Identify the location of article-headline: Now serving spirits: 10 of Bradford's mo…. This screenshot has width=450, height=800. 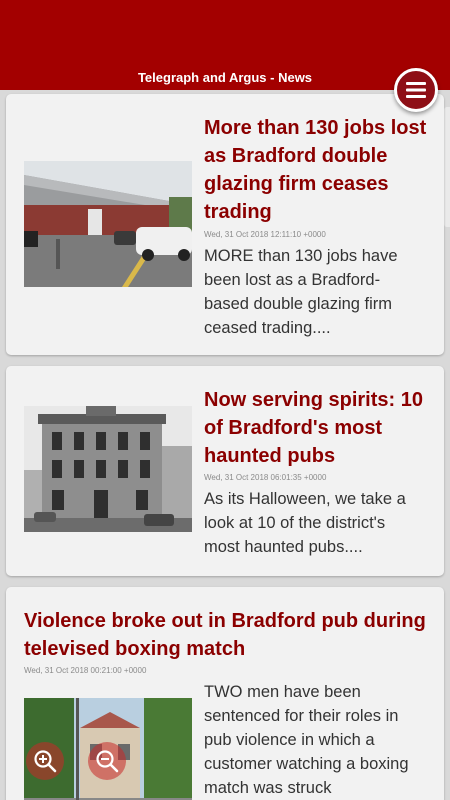
(318, 428).